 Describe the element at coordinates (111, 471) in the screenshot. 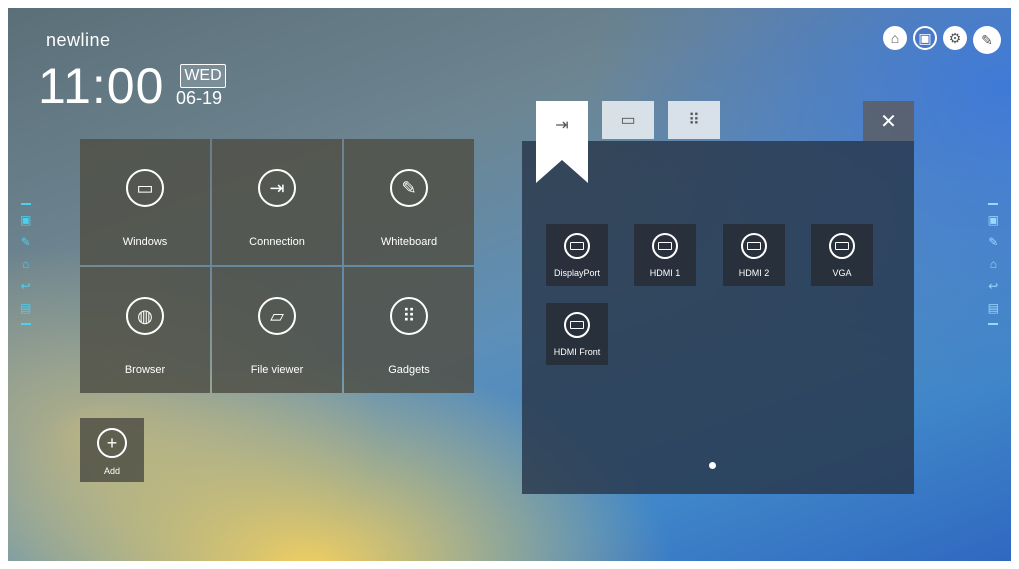

I see `add-label: Add` at that location.